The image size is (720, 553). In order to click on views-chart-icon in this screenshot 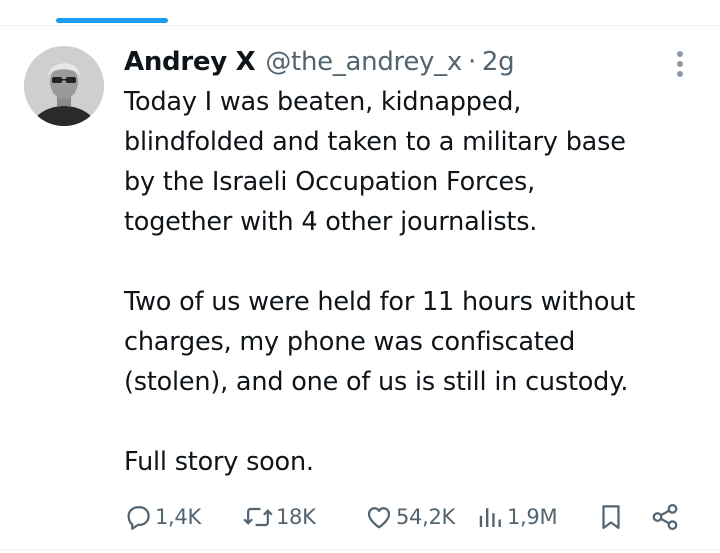, I will do `click(490, 517)`.